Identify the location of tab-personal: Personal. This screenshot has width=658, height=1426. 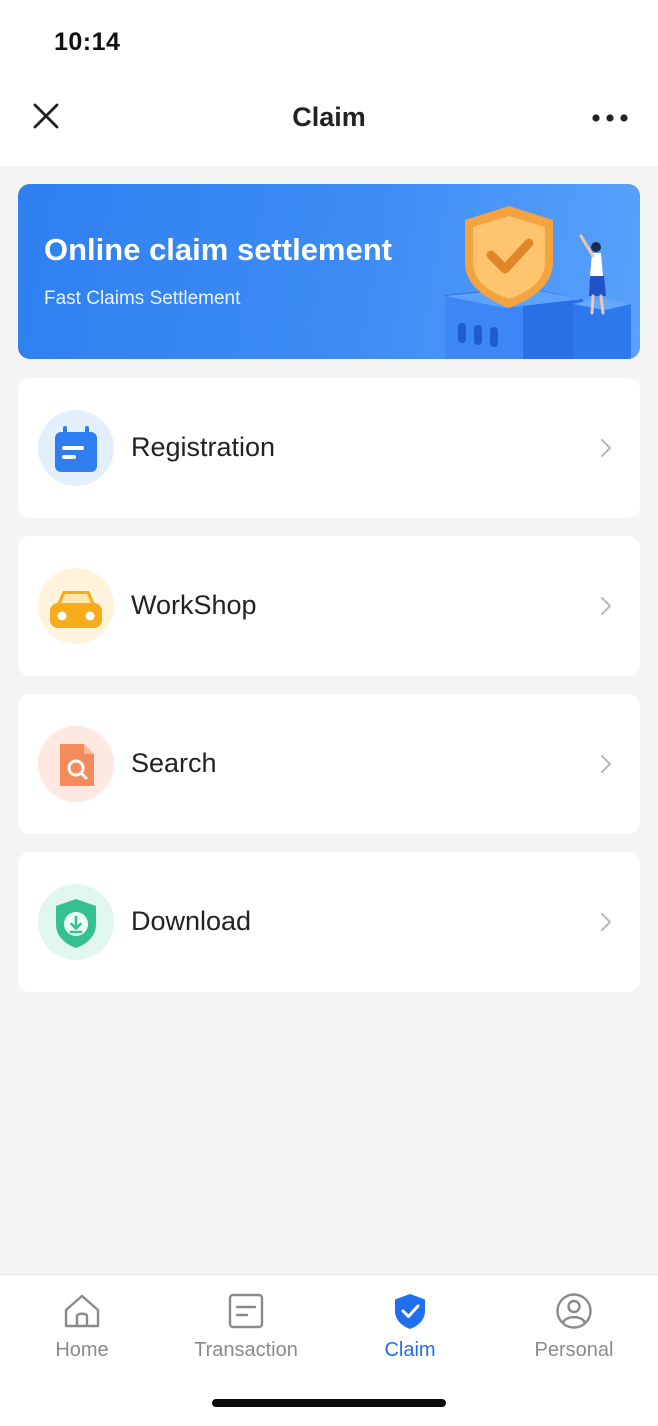
(574, 1330).